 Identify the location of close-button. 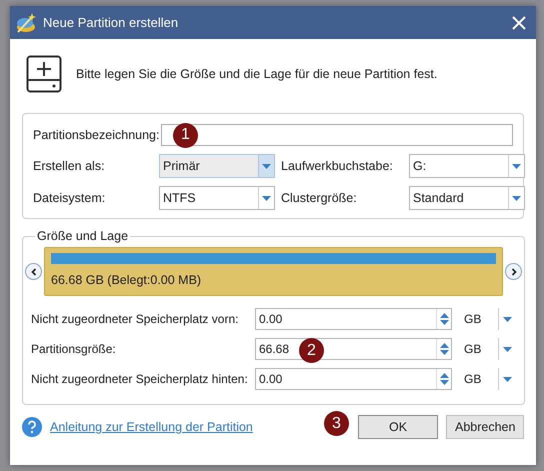
(519, 23).